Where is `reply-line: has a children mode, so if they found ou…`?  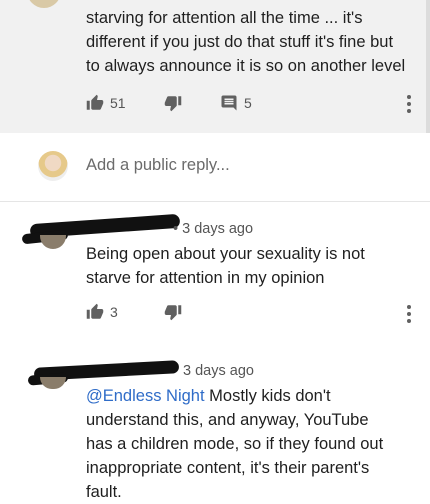 reply-line: has a children mode, so if they found ou… is located at coordinates (235, 444).